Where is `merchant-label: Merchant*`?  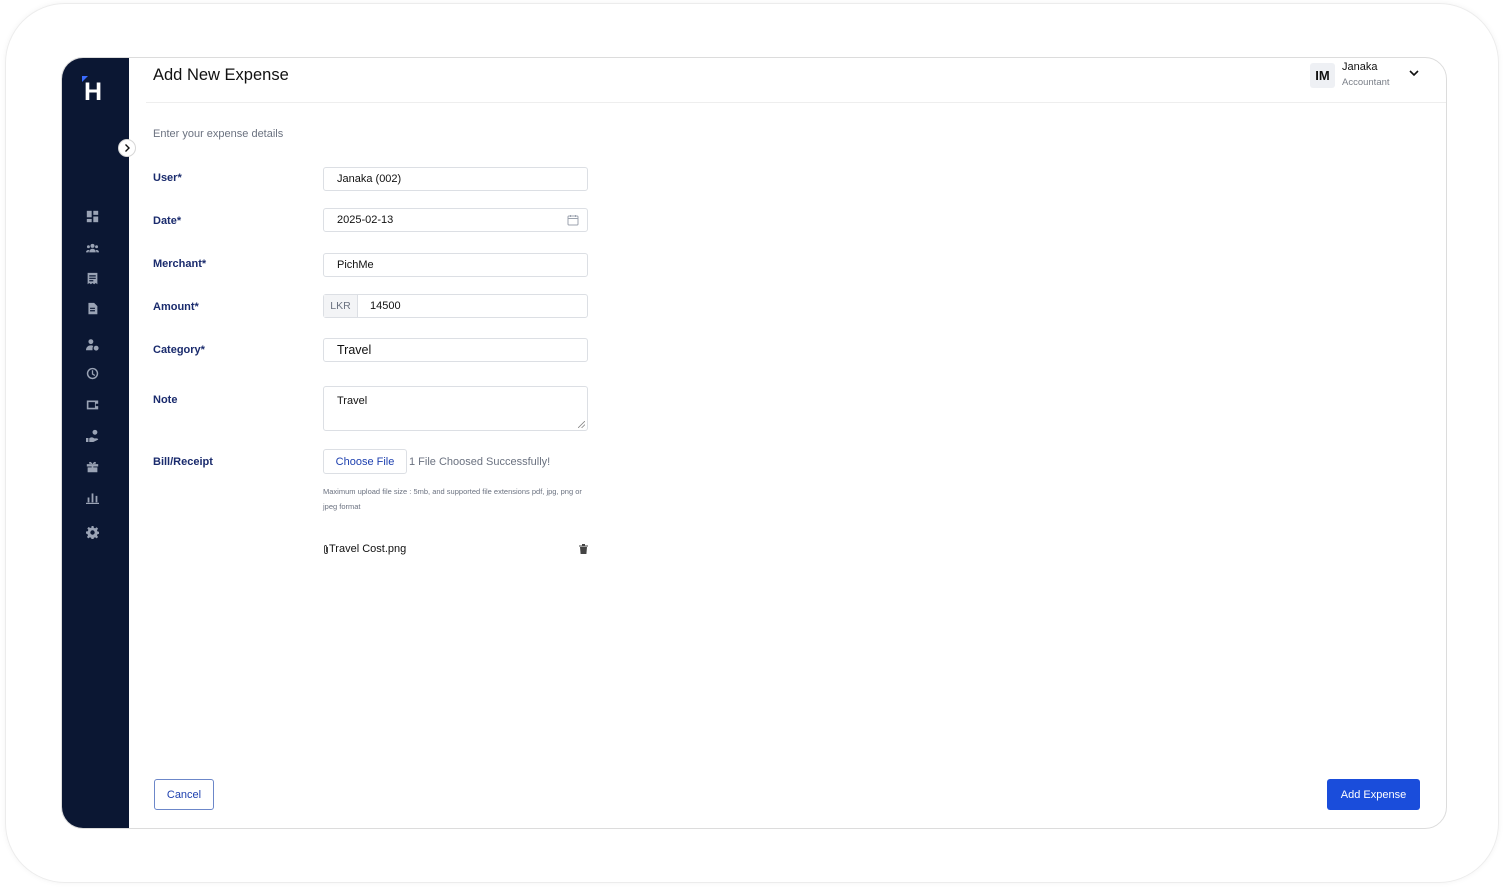
merchant-label: Merchant* is located at coordinates (180, 264).